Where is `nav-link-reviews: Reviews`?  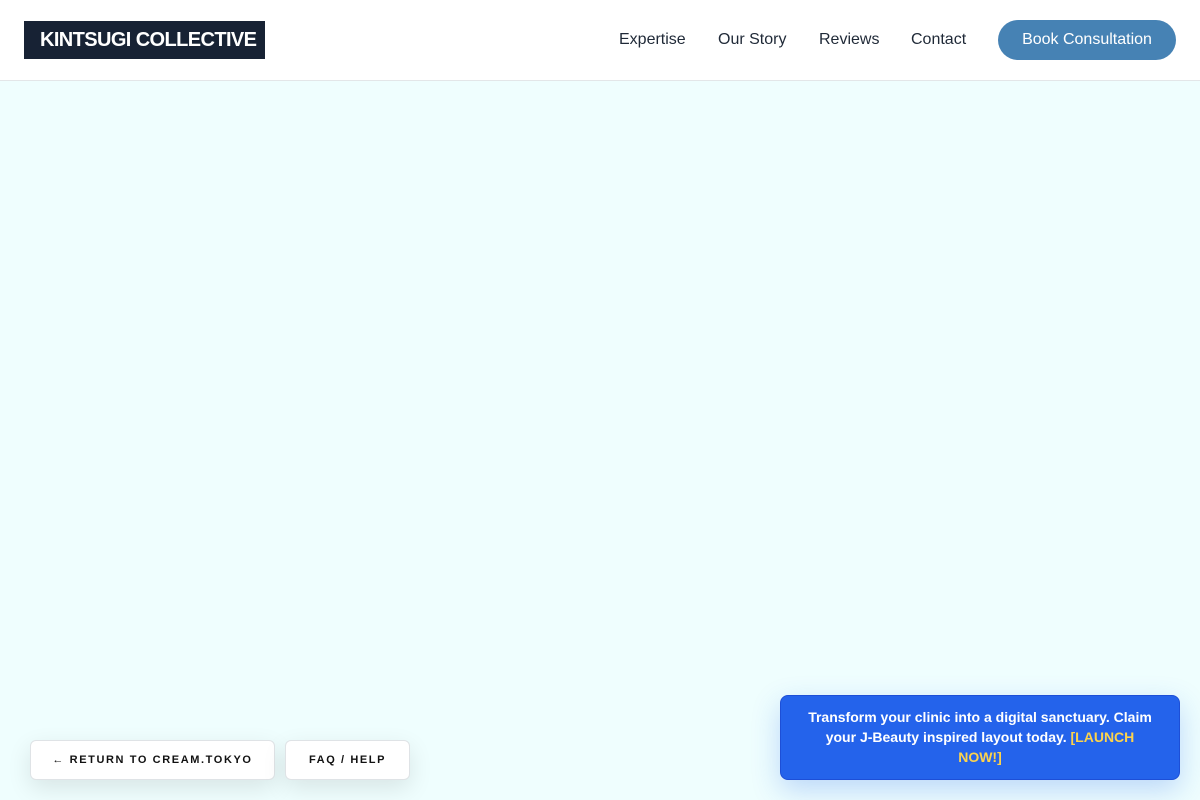 nav-link-reviews: Reviews is located at coordinates (849, 40).